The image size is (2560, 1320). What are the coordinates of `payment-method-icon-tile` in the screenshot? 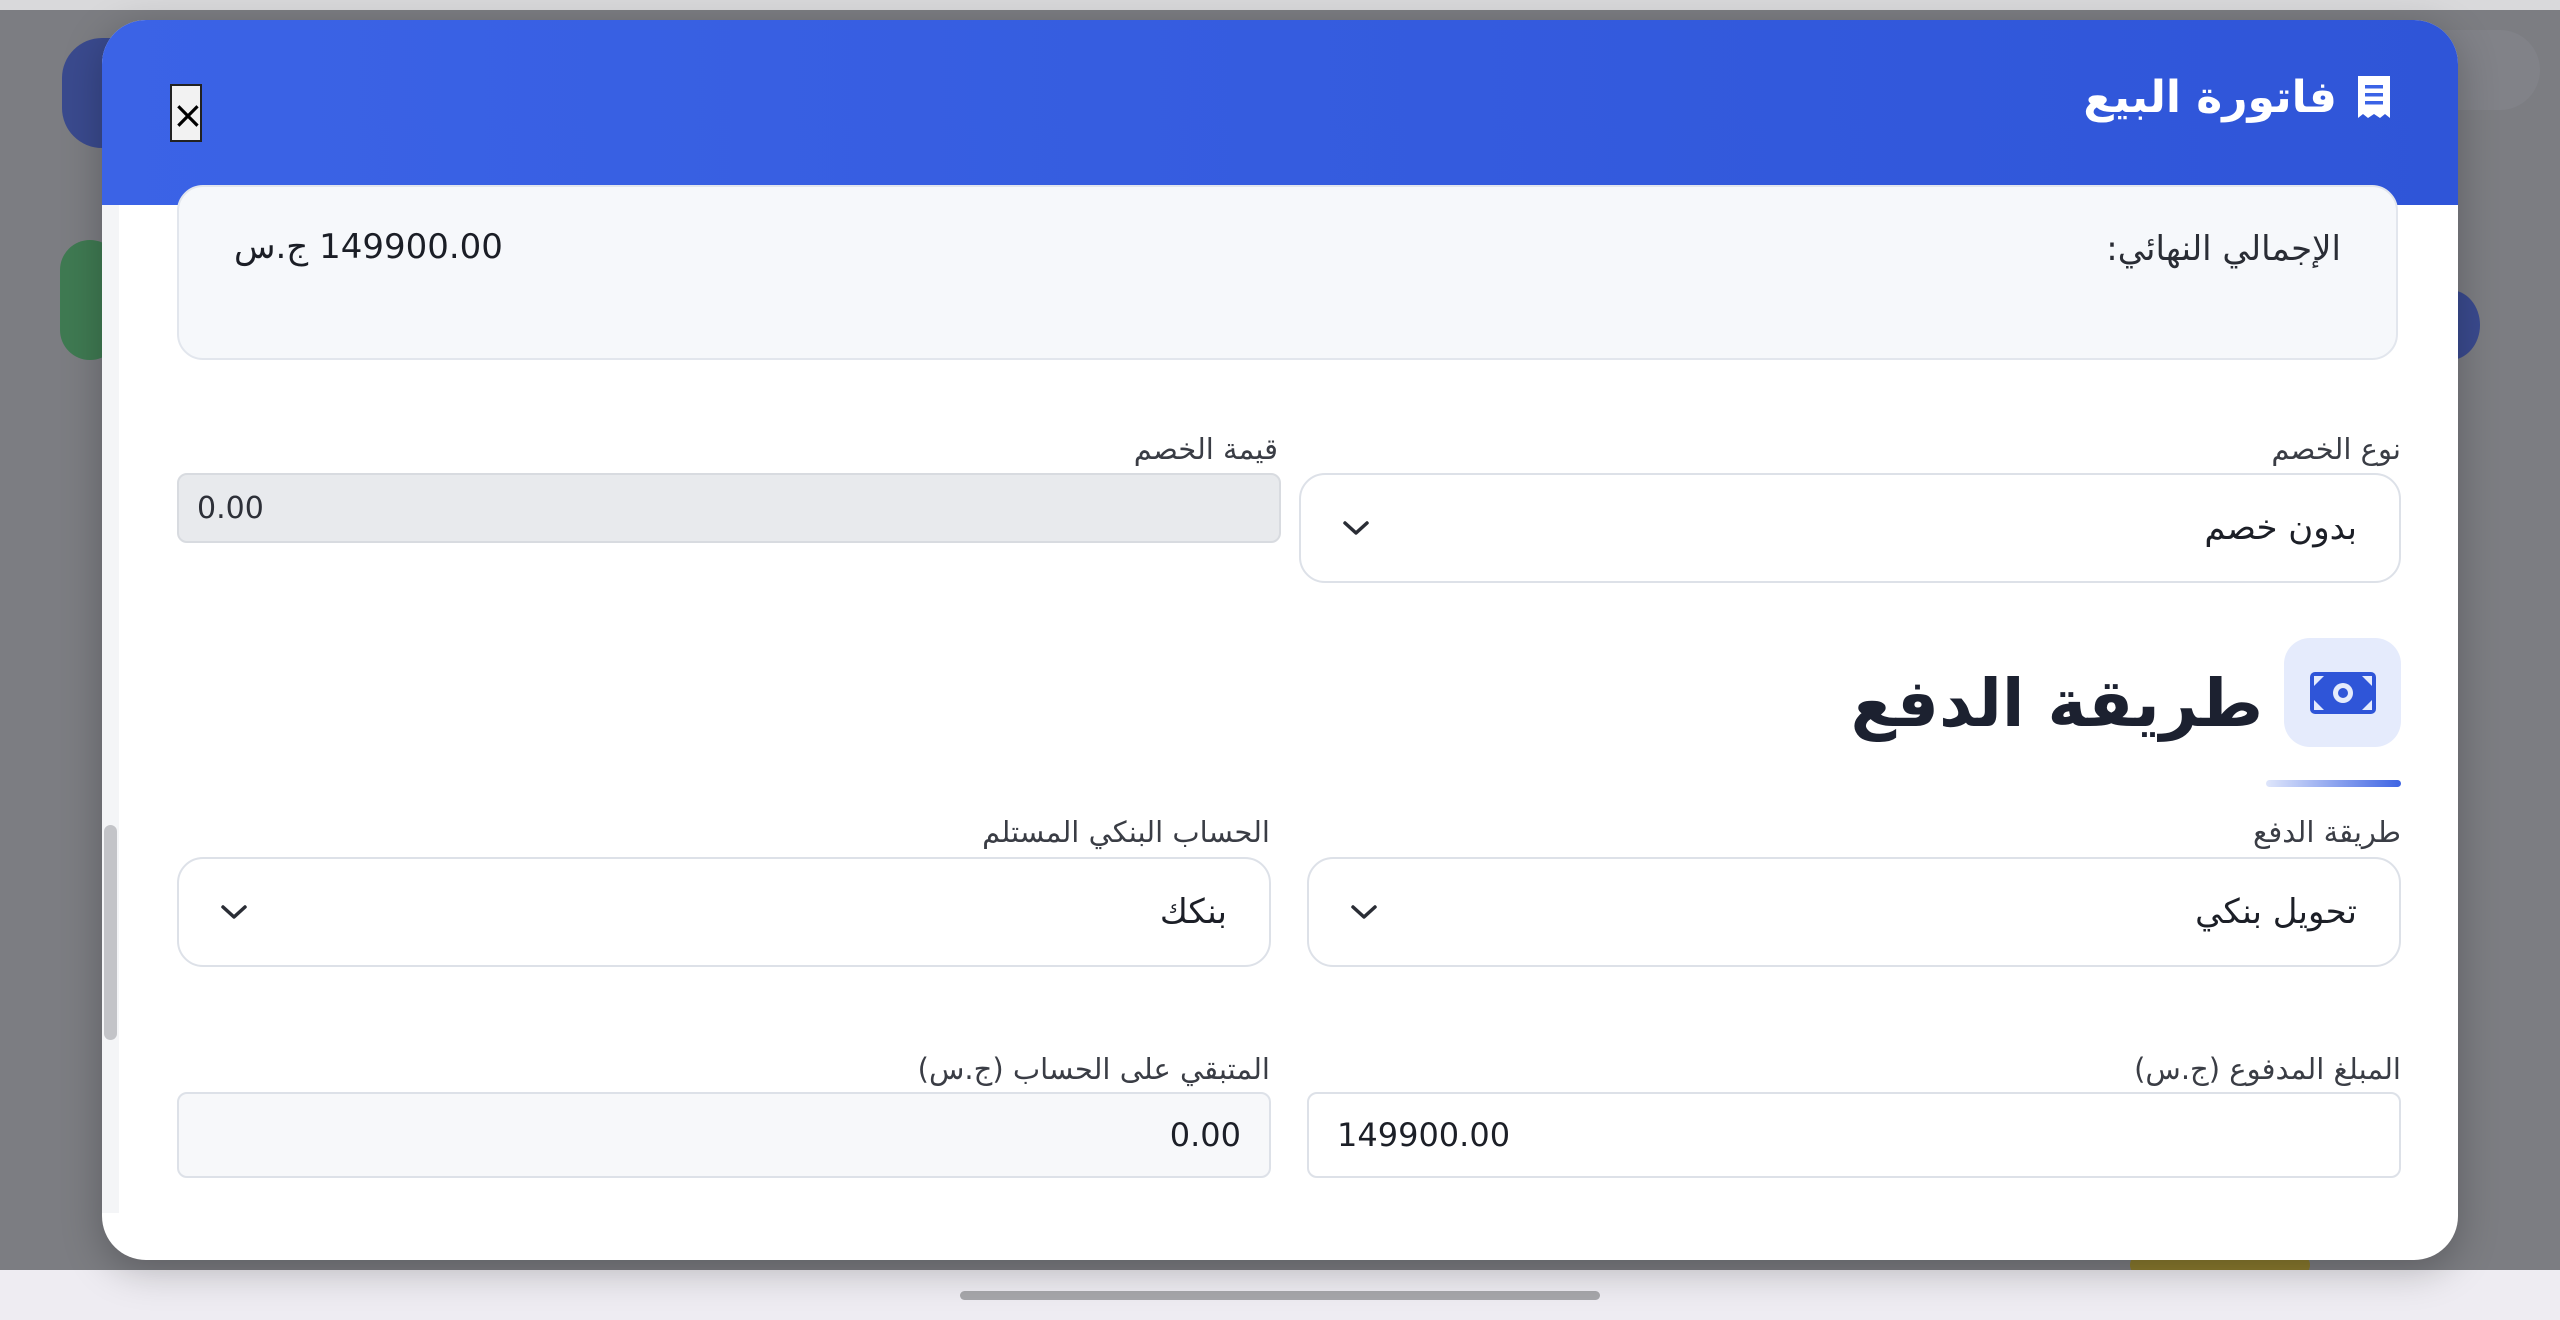 It's located at (2342, 692).